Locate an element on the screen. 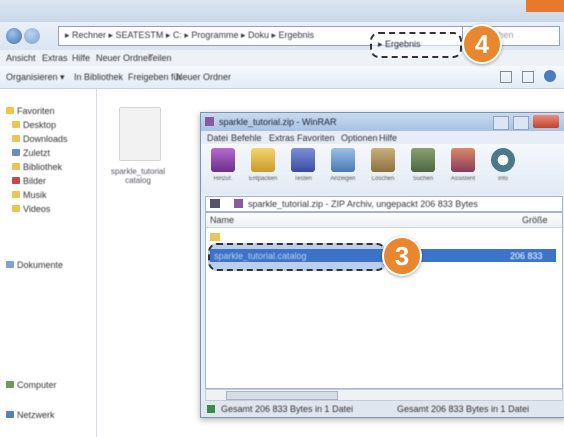 This screenshot has height=437, width=564. step-4-callout: 4 is located at coordinates (482, 44).